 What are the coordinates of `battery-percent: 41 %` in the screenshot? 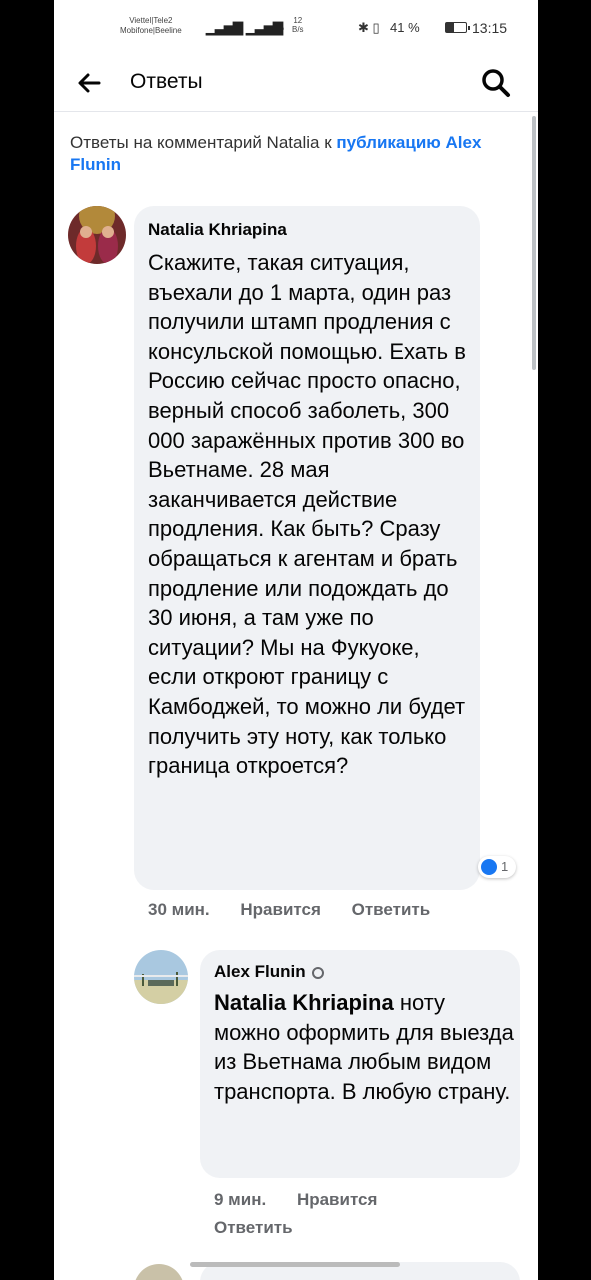 It's located at (405, 27).